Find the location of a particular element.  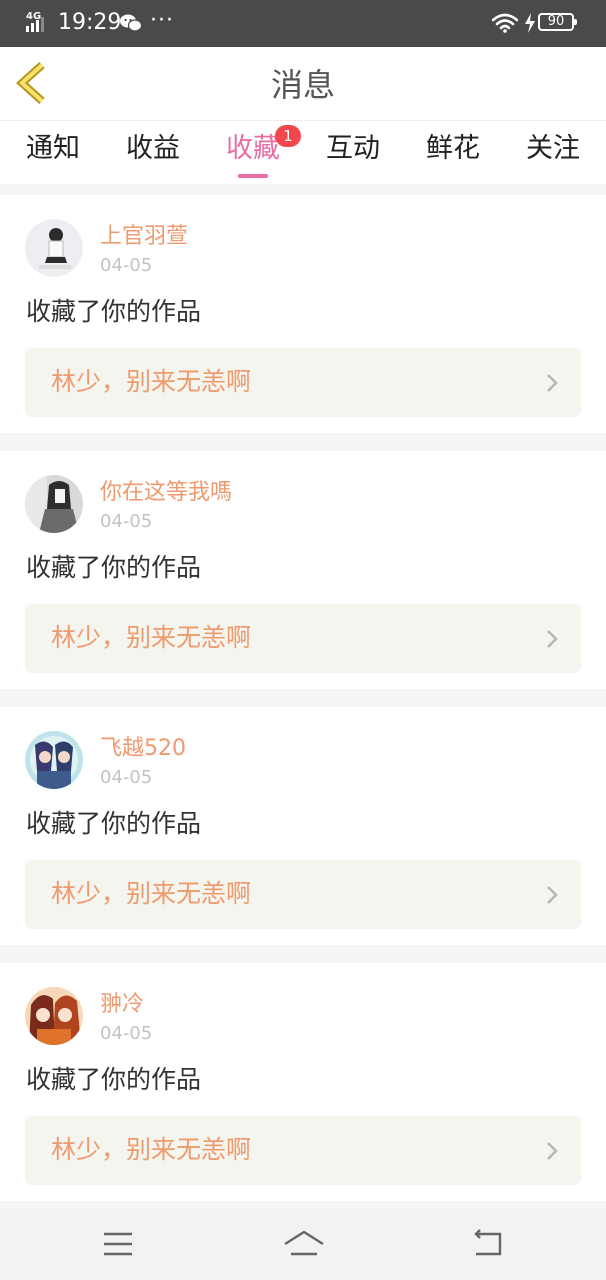

back-nav-button is located at coordinates (488, 1244).